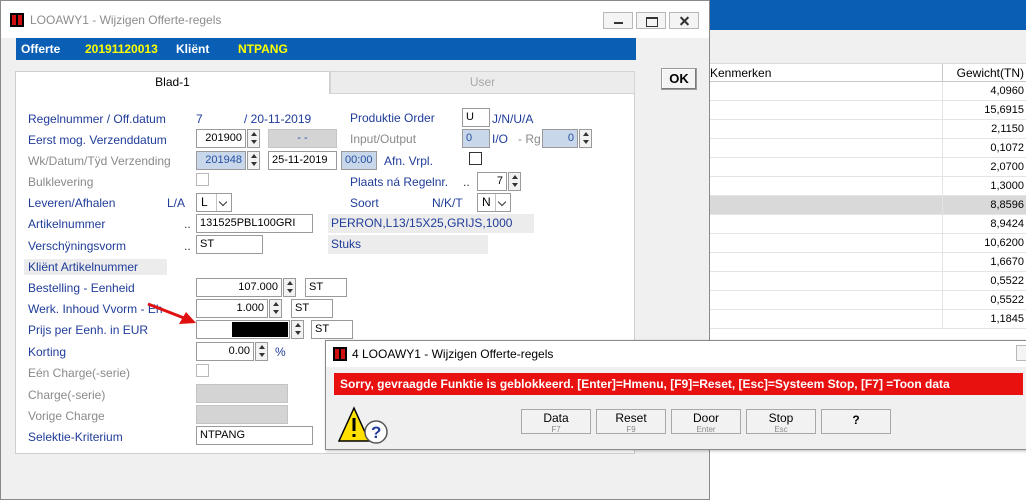 The image size is (1026, 500). What do you see at coordinates (95, 309) in the screenshot?
I see `werk-inhoud-label: Werk. Inhoud Vvorm - Eh` at bounding box center [95, 309].